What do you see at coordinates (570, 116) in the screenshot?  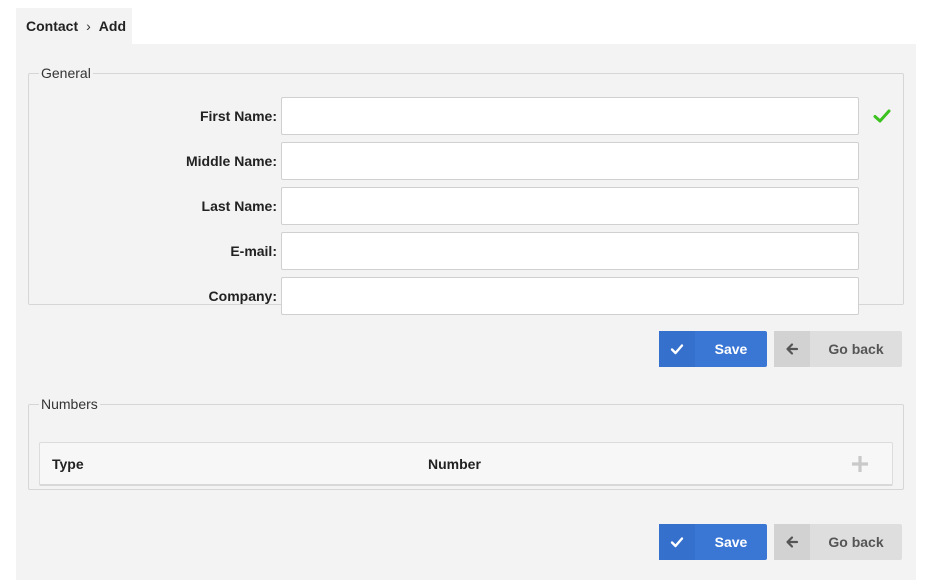 I see `first-name-field` at bounding box center [570, 116].